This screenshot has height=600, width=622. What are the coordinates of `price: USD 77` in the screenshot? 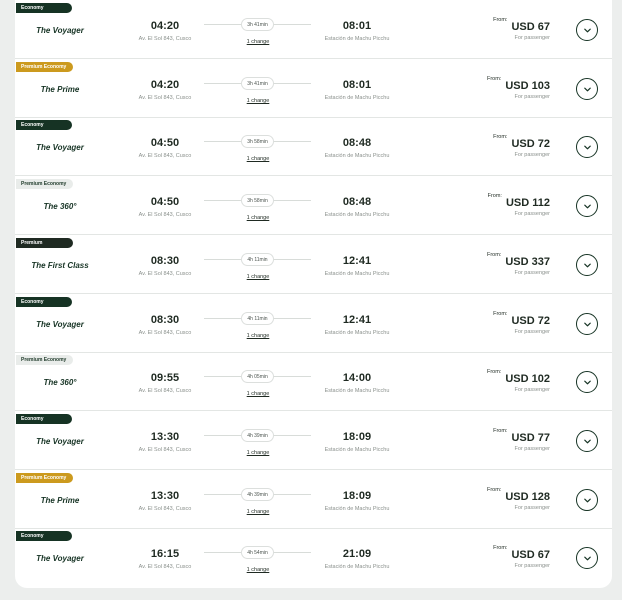 It's located at (530, 438).